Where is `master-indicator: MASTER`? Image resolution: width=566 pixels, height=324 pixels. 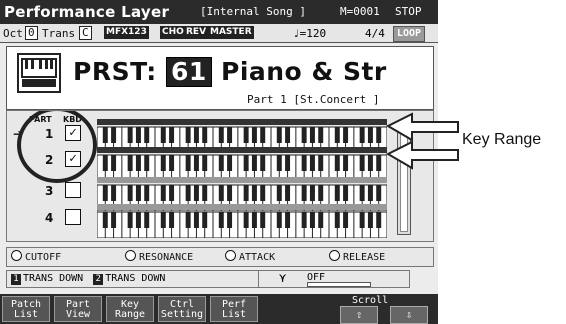
master-indicator: MASTER is located at coordinates (231, 32).